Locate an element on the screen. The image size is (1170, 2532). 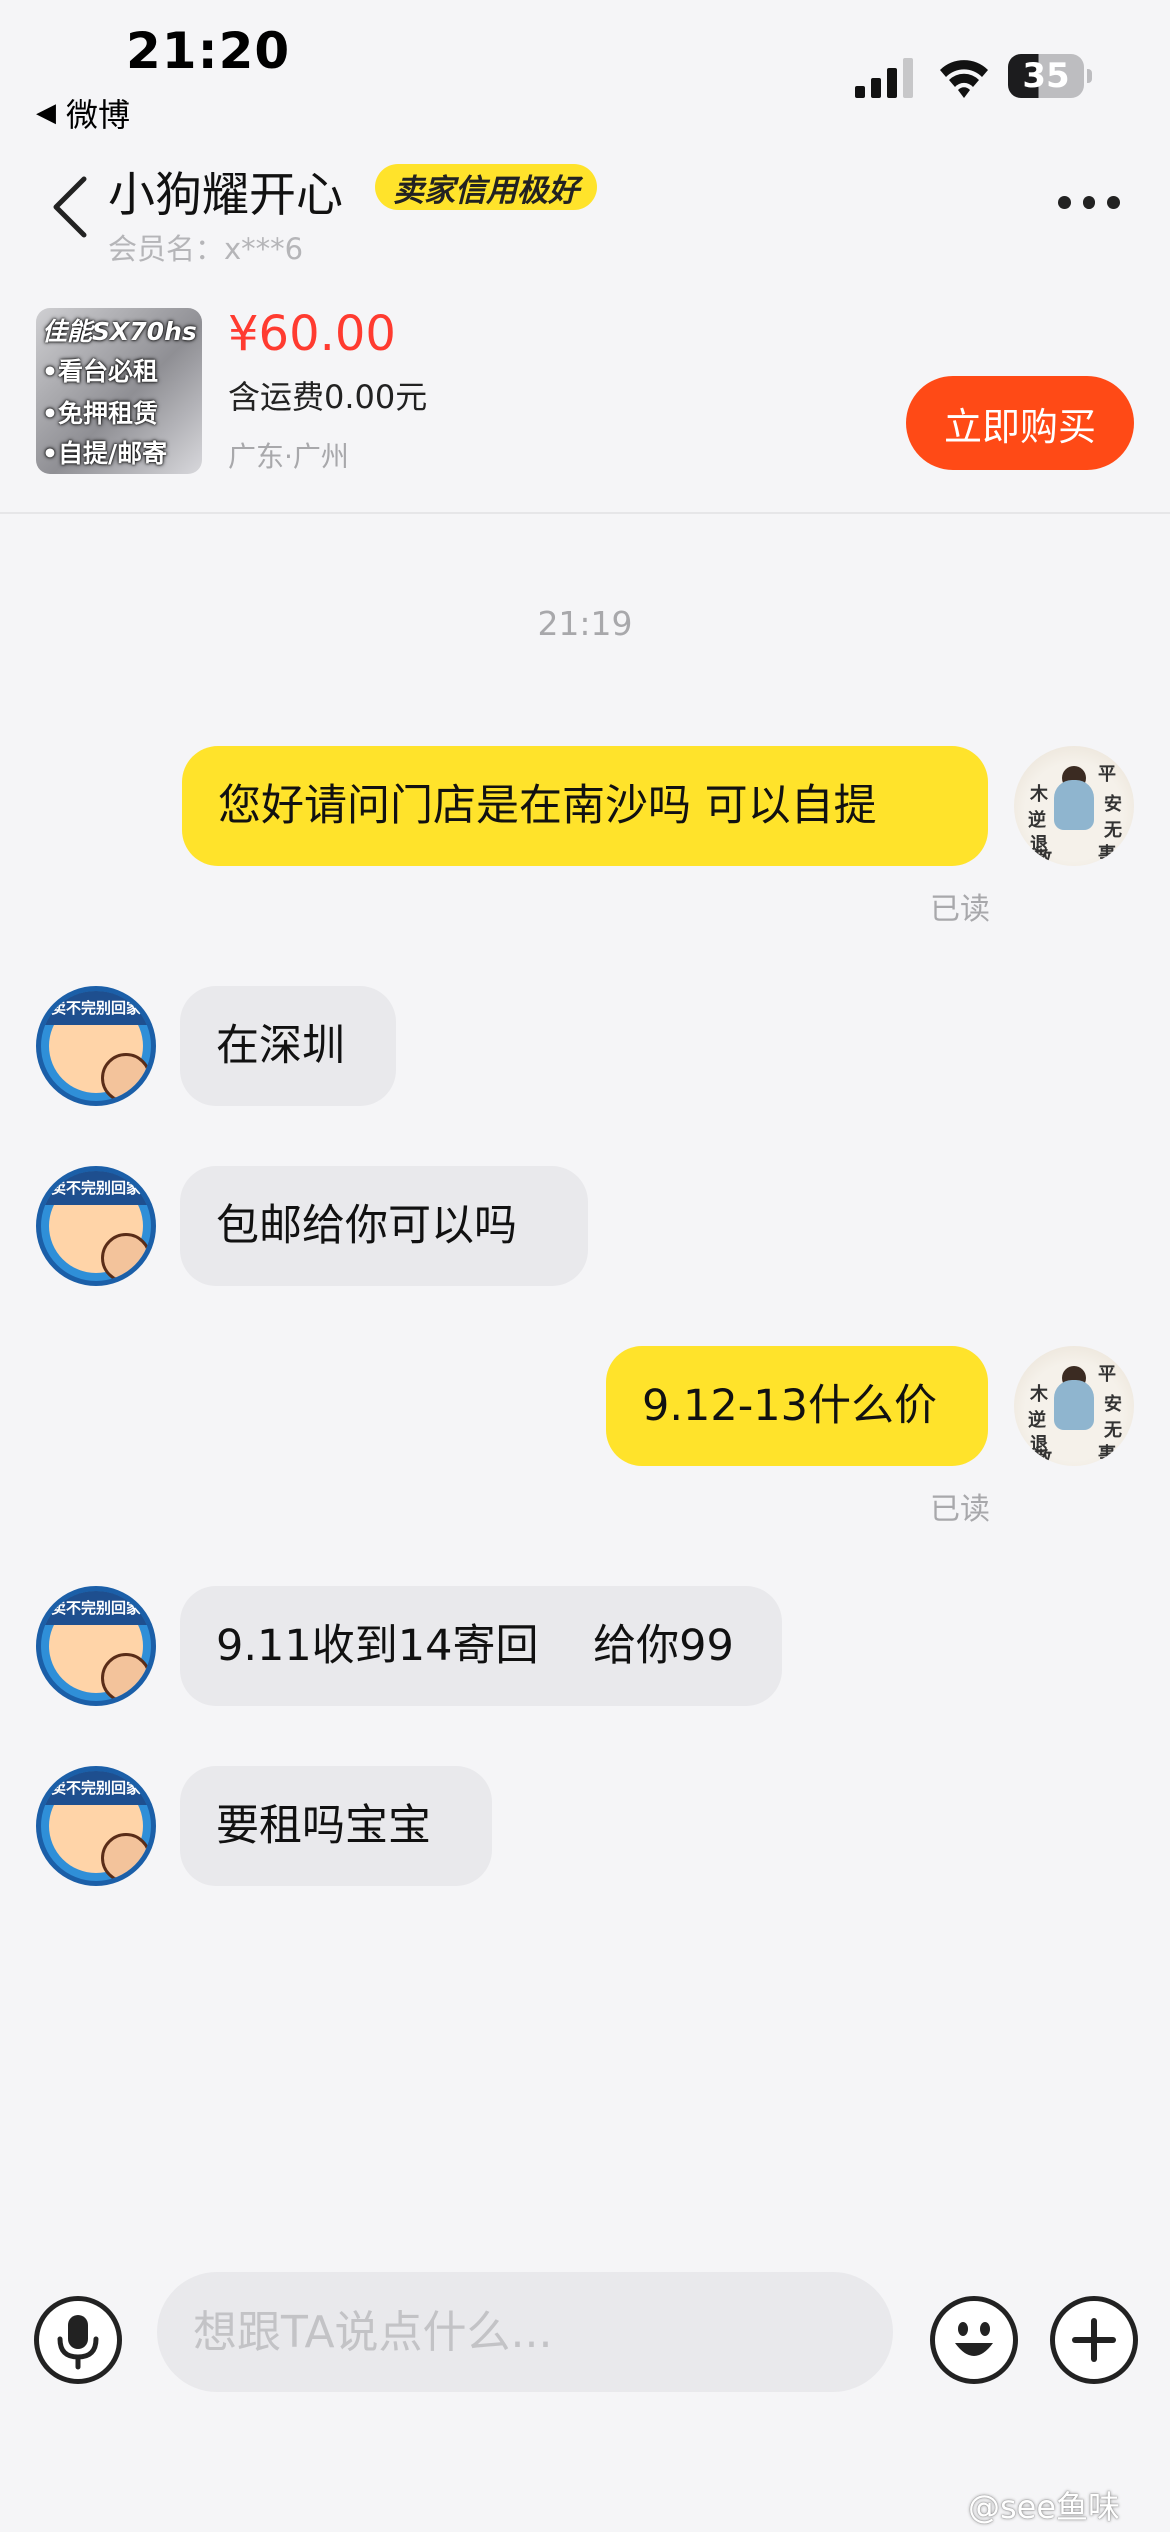
microphone-icon is located at coordinates (78, 2342).